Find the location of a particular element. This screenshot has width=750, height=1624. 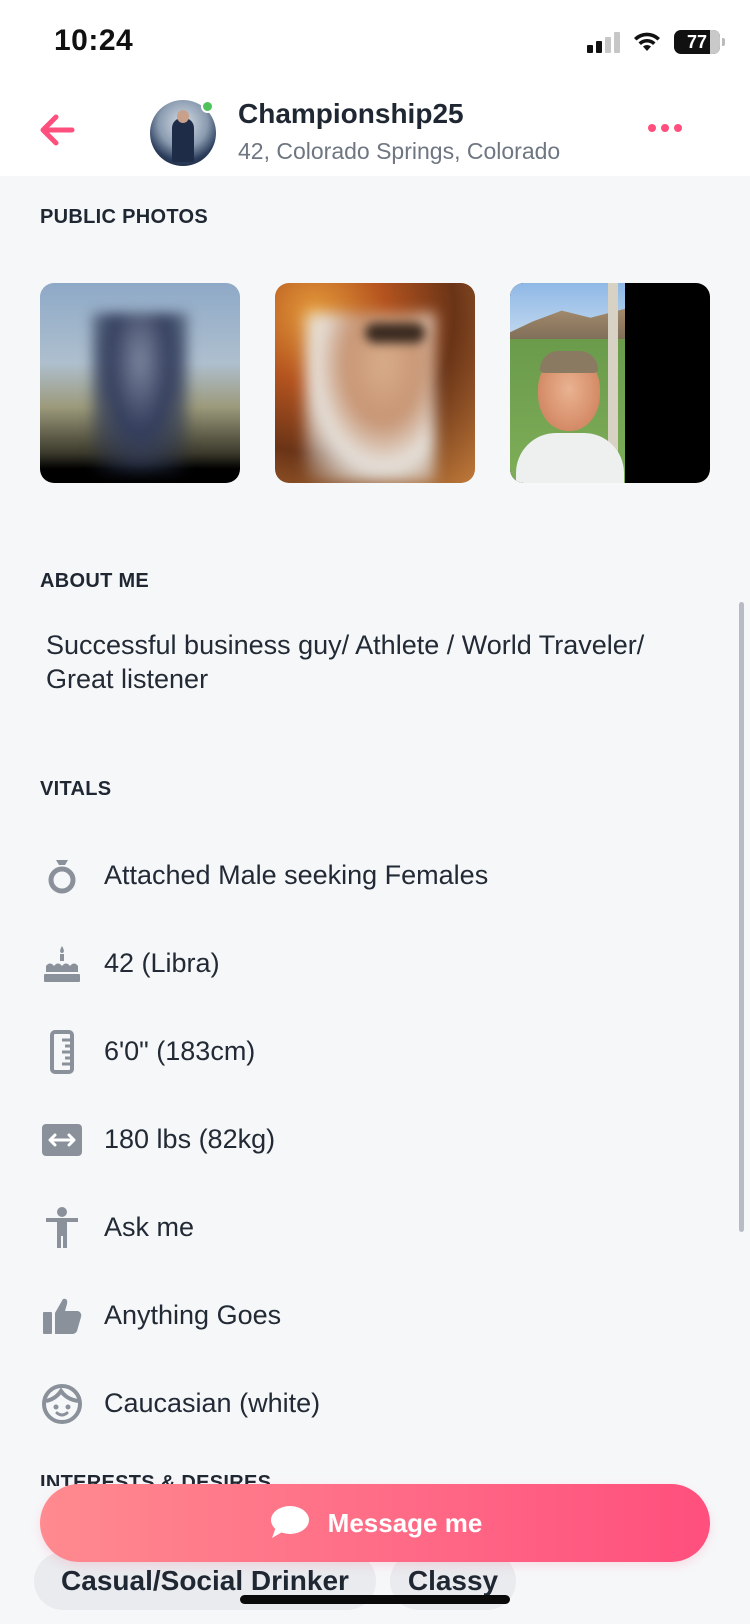

vital-label: Attached Male seeking Females is located at coordinates (296, 875).